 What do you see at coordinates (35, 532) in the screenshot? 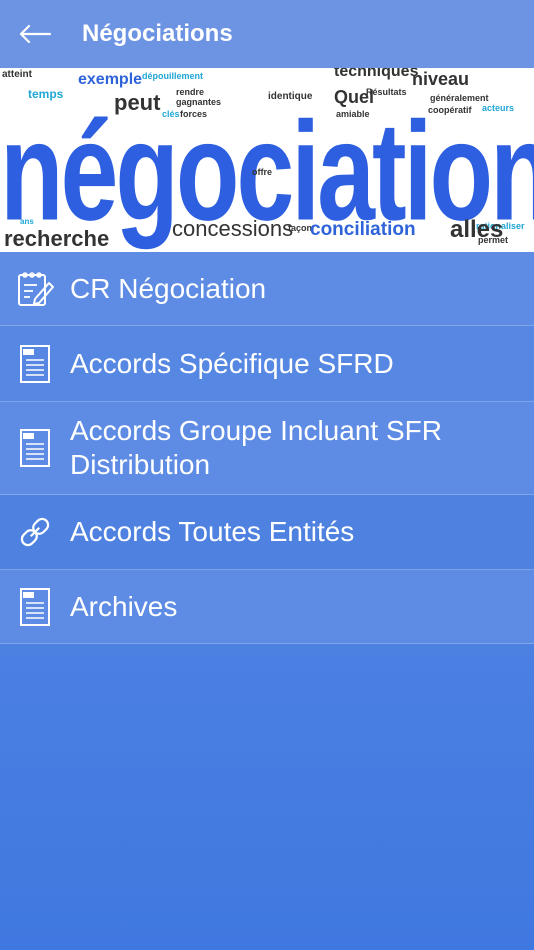
I see `link-icon` at bounding box center [35, 532].